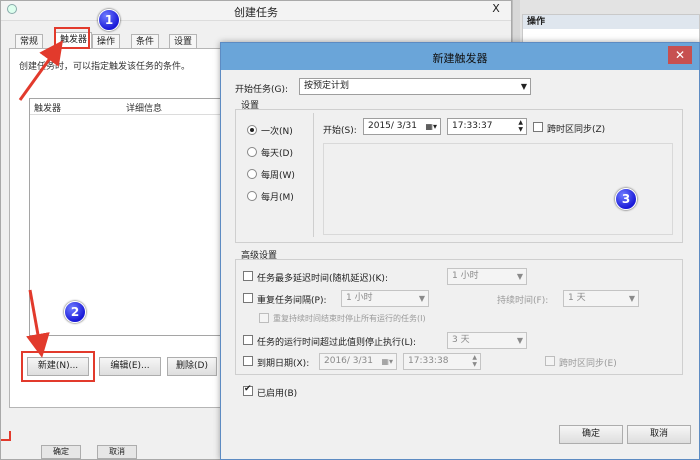  Describe the element at coordinates (577, 298) in the screenshot. I see `duration-value: 1 天` at that location.